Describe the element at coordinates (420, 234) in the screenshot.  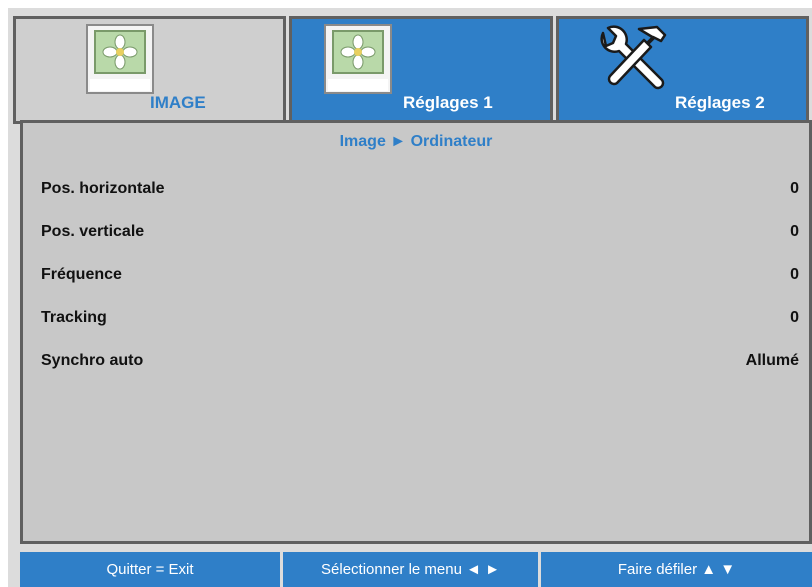
I see `setting-row-pos-verticale: Pos. verticale 0` at that location.